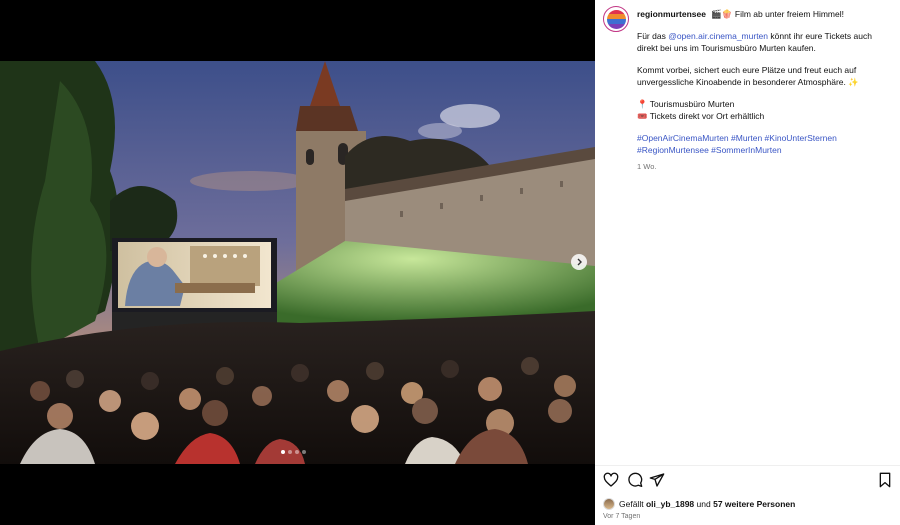  I want to click on share-button, so click(658, 481).